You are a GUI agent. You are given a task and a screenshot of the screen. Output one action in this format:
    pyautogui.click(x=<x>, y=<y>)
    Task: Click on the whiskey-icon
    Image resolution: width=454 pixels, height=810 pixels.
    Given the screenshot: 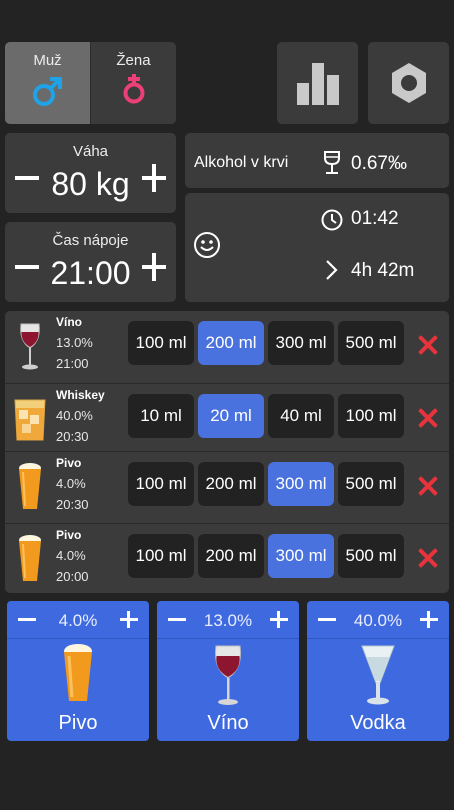 What is the action you would take?
    pyautogui.click(x=30, y=420)
    